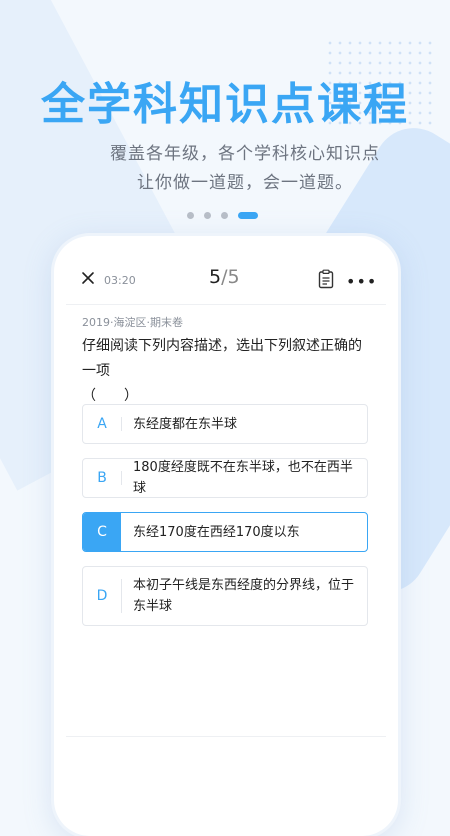 The width and height of the screenshot is (450, 836). I want to click on option-b-letter: B, so click(102, 478).